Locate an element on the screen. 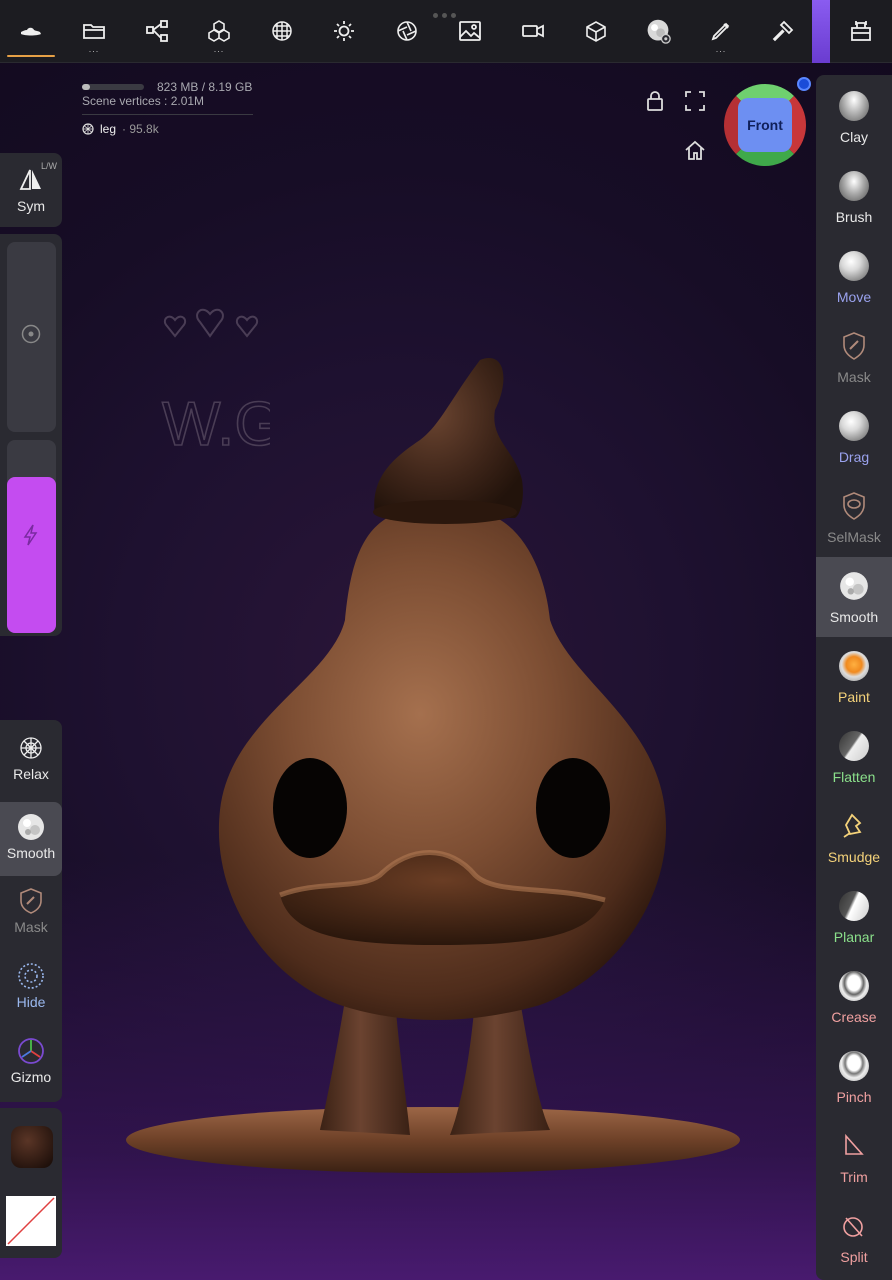  mask-button-left: Mask is located at coordinates (31, 910).